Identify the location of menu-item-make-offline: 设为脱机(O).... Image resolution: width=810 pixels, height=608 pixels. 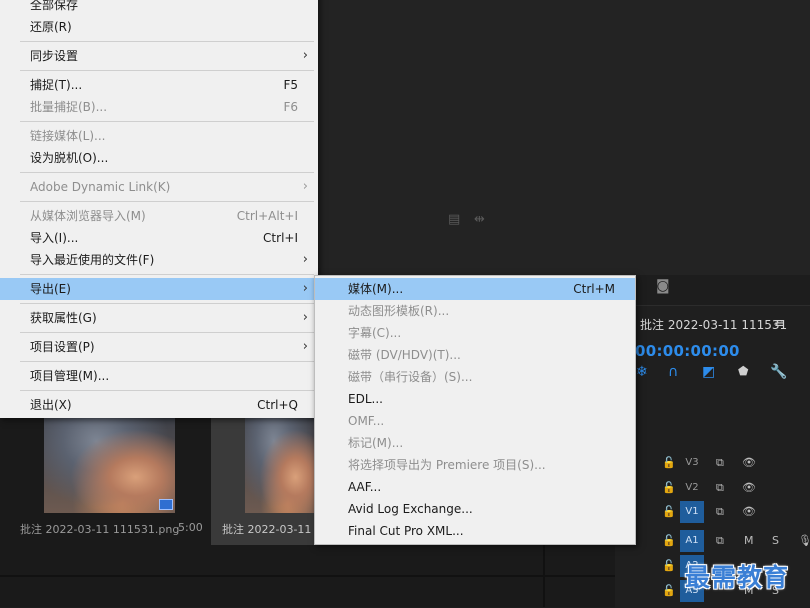
(159, 158).